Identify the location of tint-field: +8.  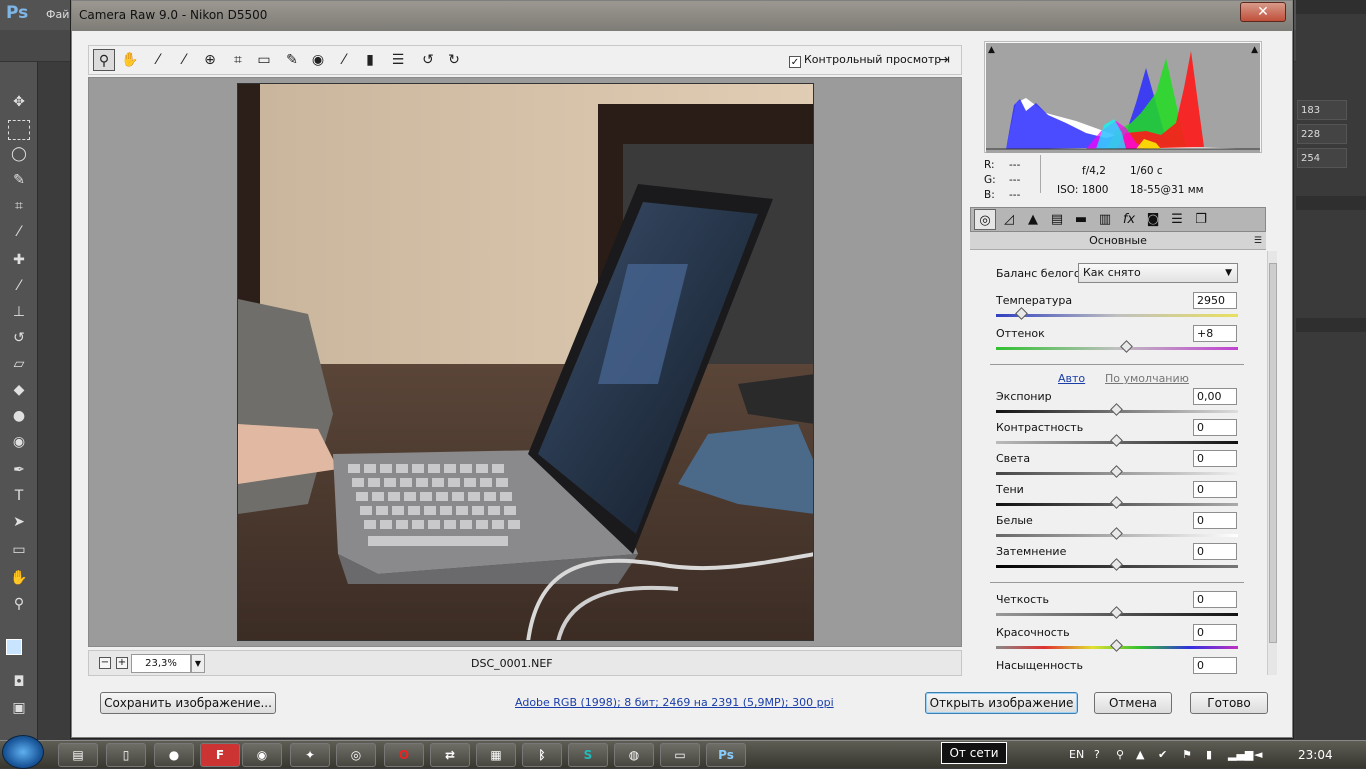
(1215, 333).